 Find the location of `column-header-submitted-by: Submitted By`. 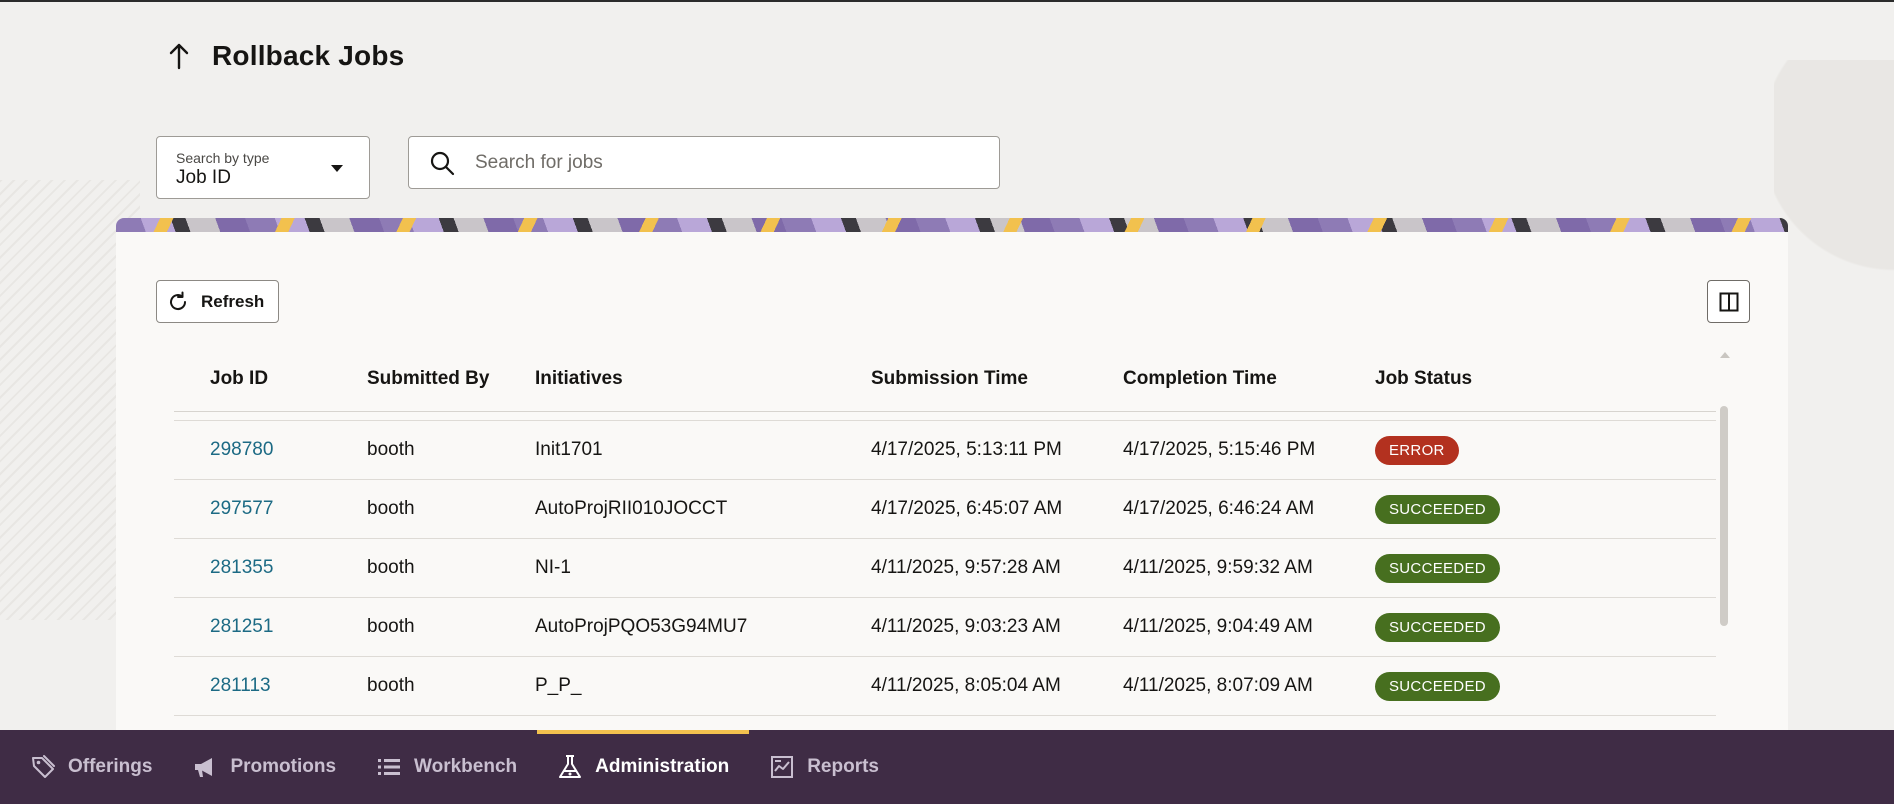

column-header-submitted-by: Submitted By is located at coordinates (428, 379).